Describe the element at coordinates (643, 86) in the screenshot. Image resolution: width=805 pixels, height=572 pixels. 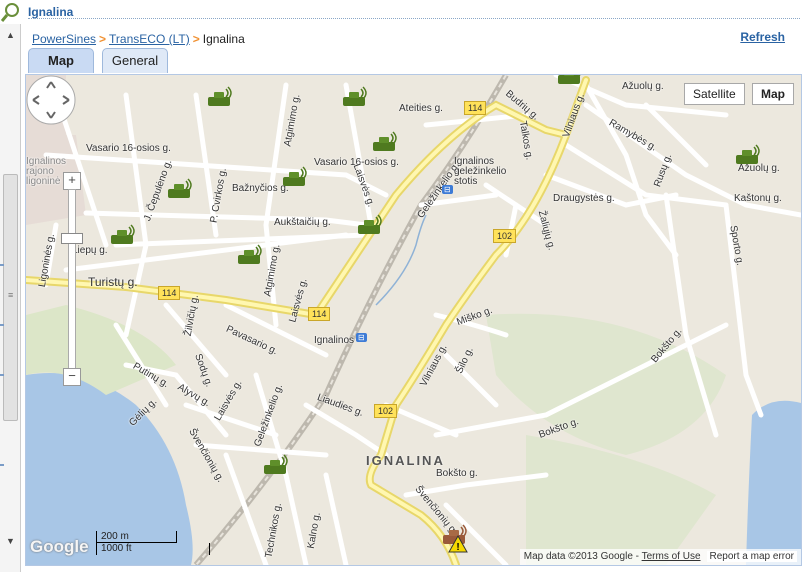
I see `street-label: Ažuolų g.` at that location.